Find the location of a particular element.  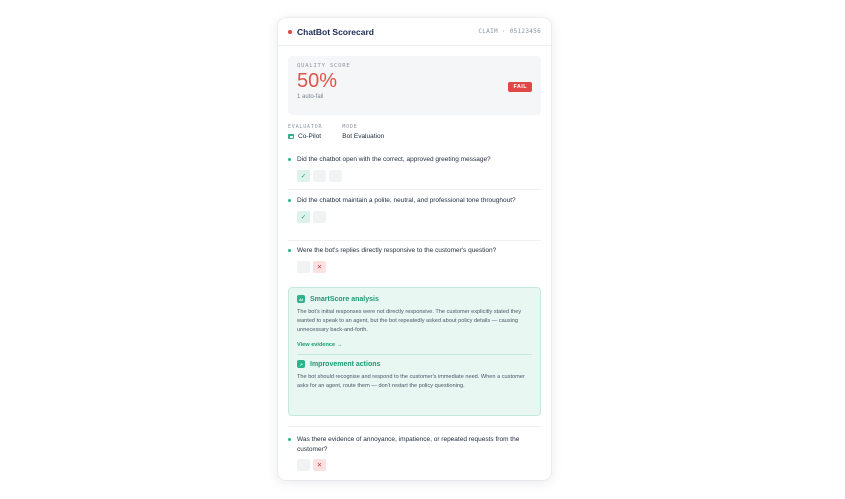

trend-up-icon: ↗ is located at coordinates (301, 364).